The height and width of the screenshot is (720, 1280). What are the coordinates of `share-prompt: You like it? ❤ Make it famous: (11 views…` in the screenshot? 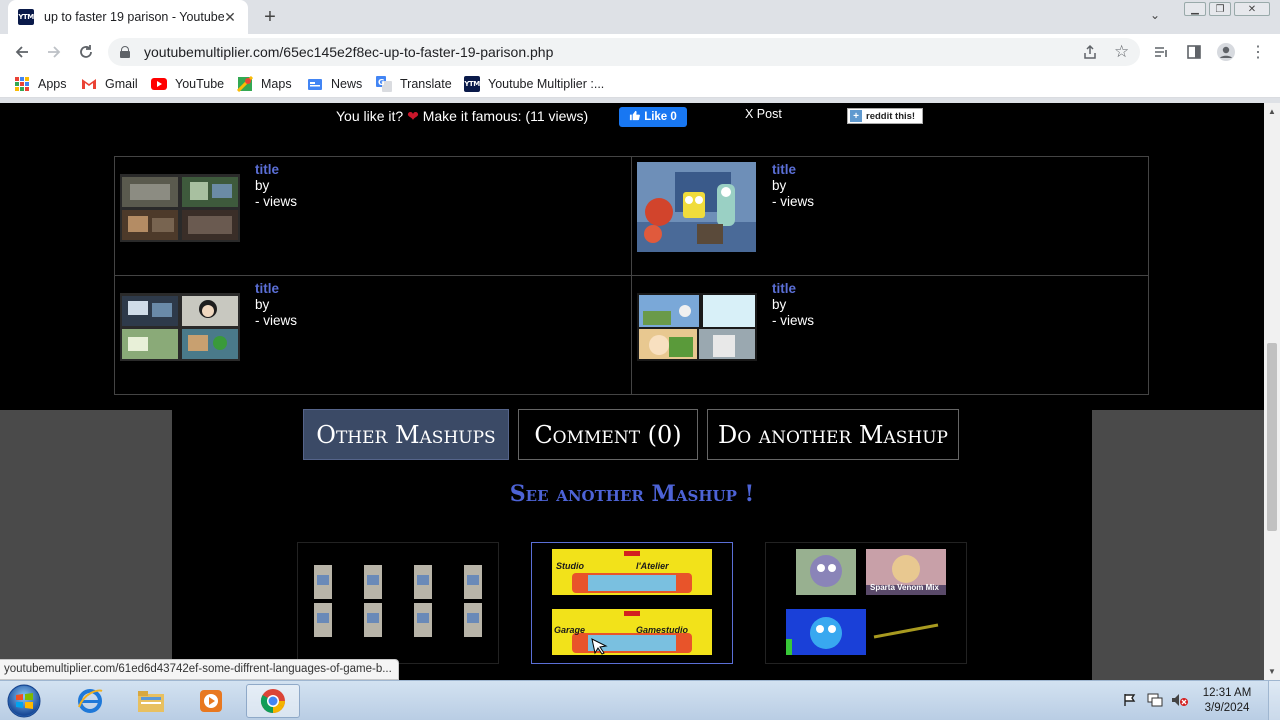 It's located at (462, 116).